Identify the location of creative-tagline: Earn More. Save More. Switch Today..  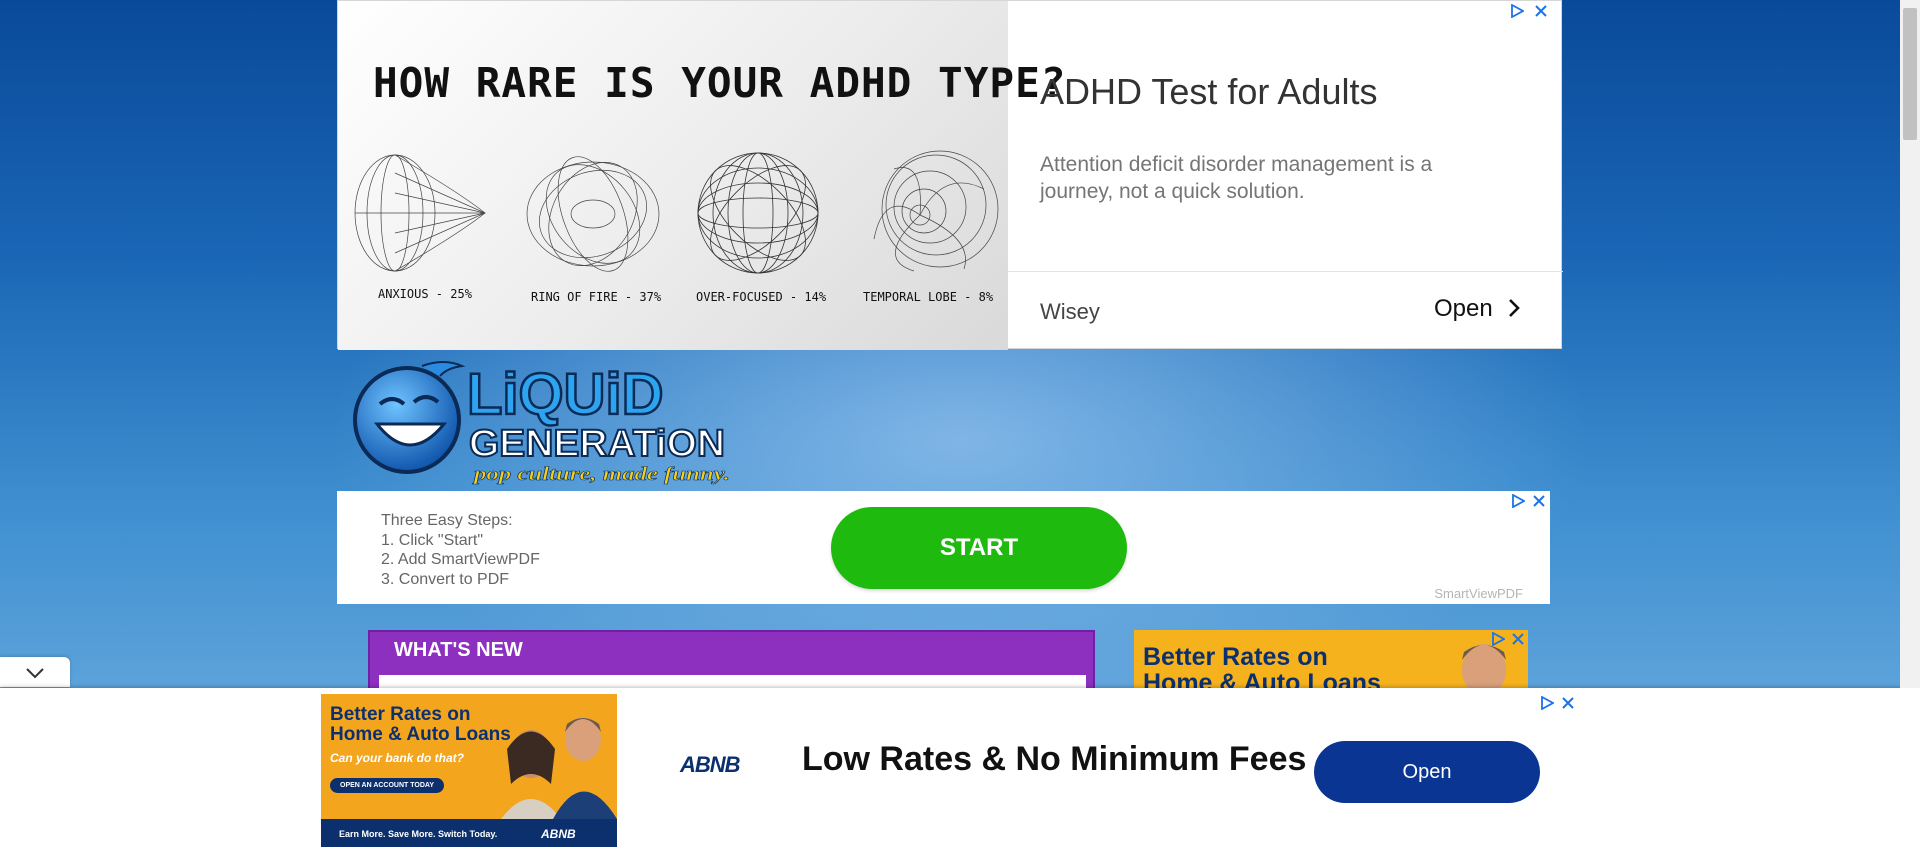
(418, 834).